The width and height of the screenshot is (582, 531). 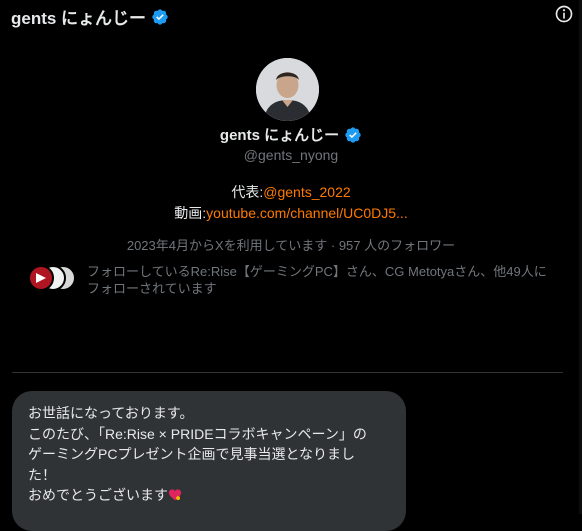 I want to click on heart-emoji-icon, so click(x=175, y=495).